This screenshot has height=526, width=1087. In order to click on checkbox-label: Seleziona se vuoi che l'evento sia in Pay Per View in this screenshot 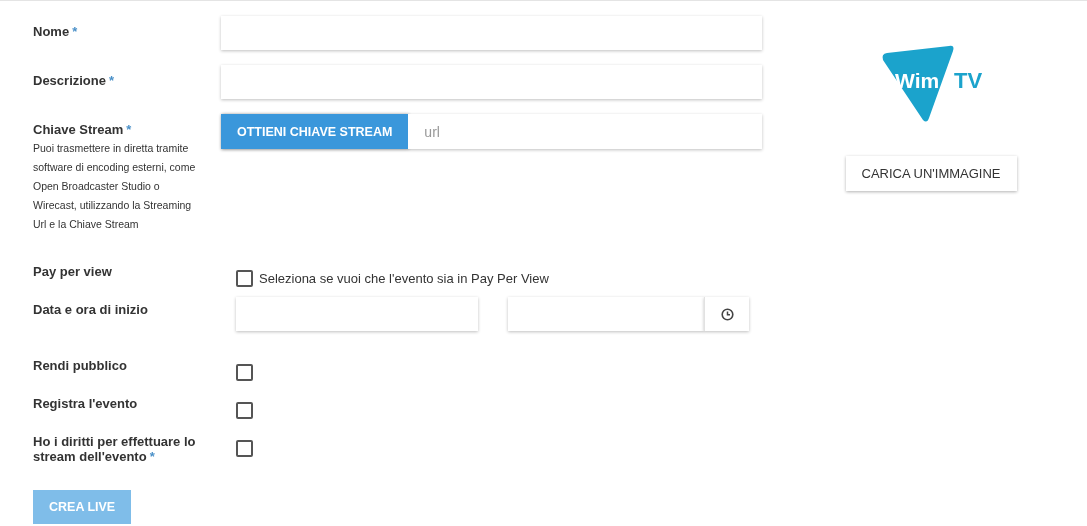, I will do `click(404, 278)`.